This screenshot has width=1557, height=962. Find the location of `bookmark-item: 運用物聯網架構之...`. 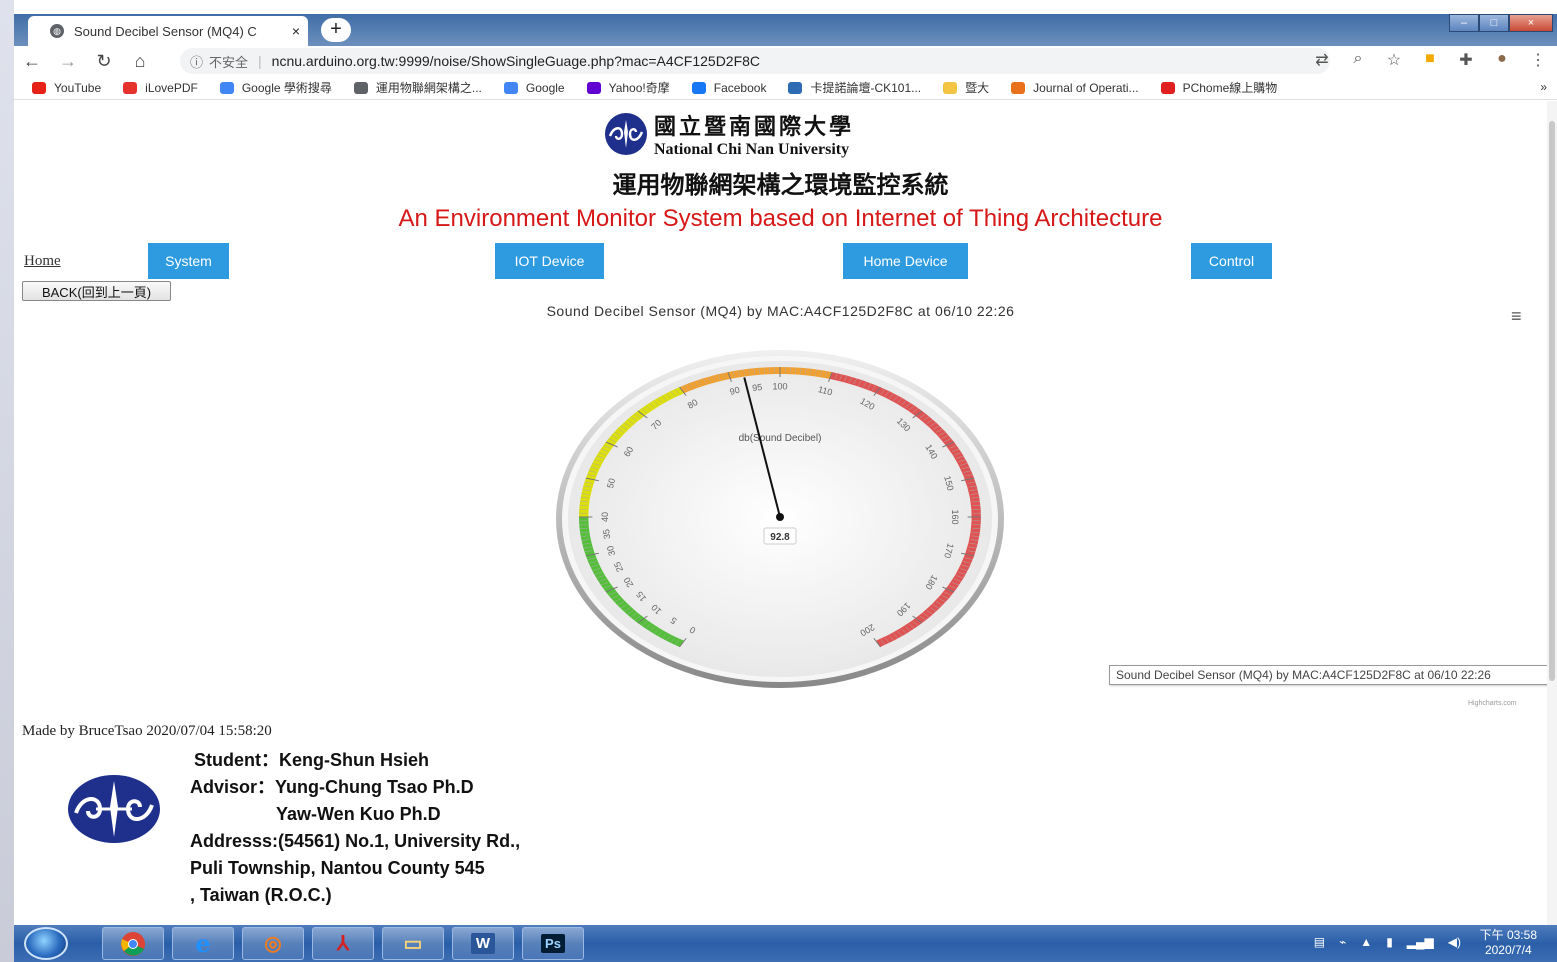

bookmark-item: 運用物聯網架構之... is located at coordinates (417, 87).